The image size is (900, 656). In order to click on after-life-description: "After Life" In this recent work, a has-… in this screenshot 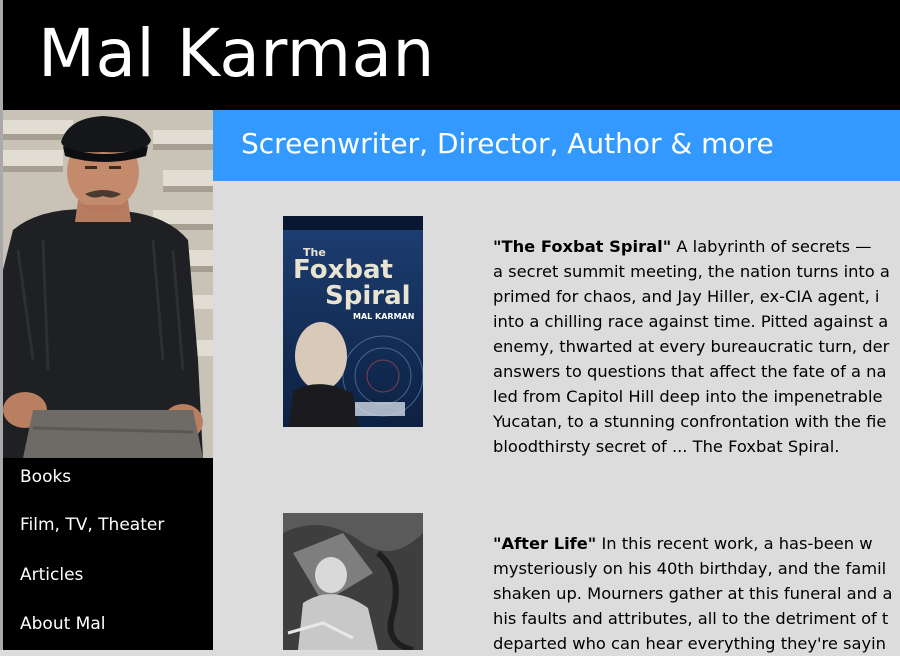, I will do `click(696, 593)`.